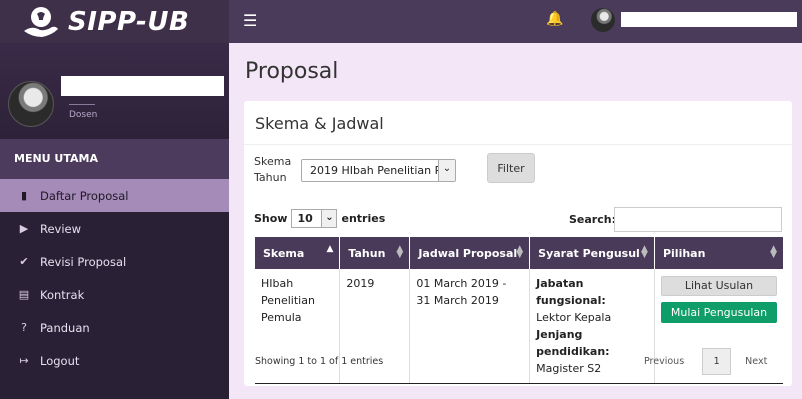 The width and height of the screenshot is (802, 399). I want to click on sidebar-item-label: Daftar Proposal, so click(84, 195).